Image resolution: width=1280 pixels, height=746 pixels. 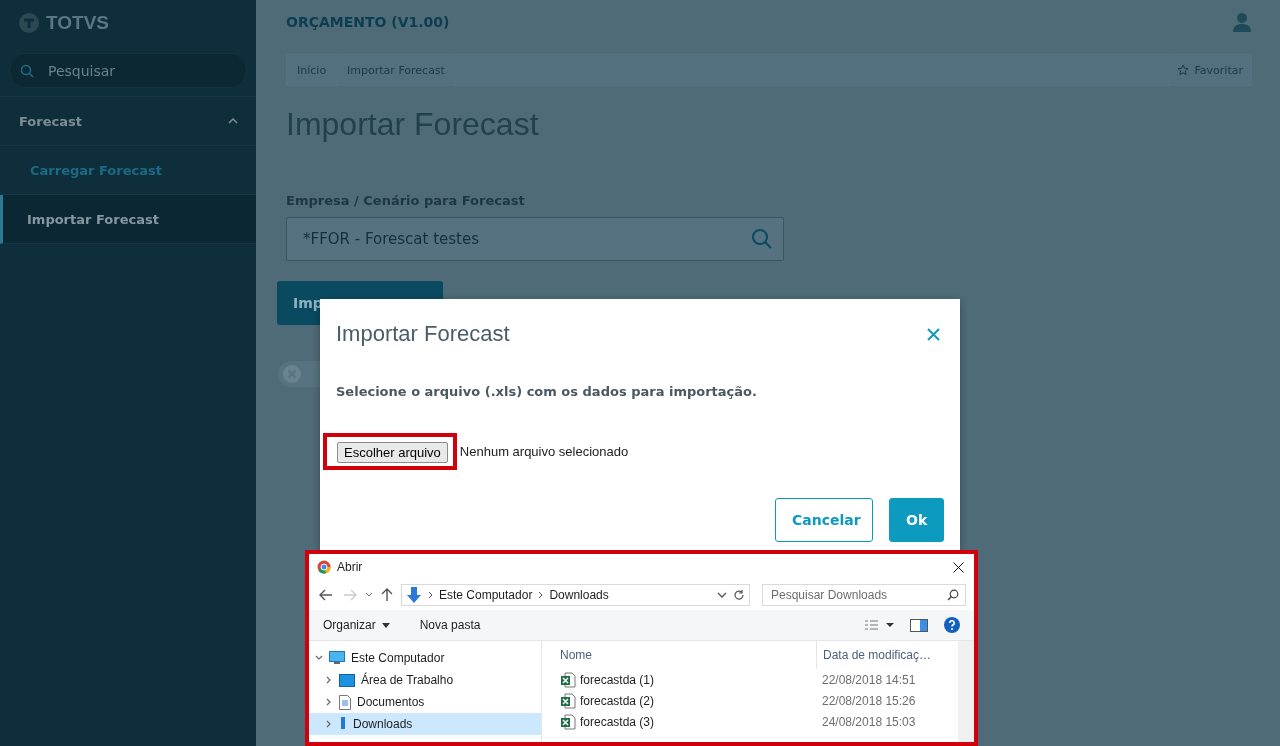 What do you see at coordinates (128, 219) in the screenshot?
I see `menu-item: Importar Forecast` at bounding box center [128, 219].